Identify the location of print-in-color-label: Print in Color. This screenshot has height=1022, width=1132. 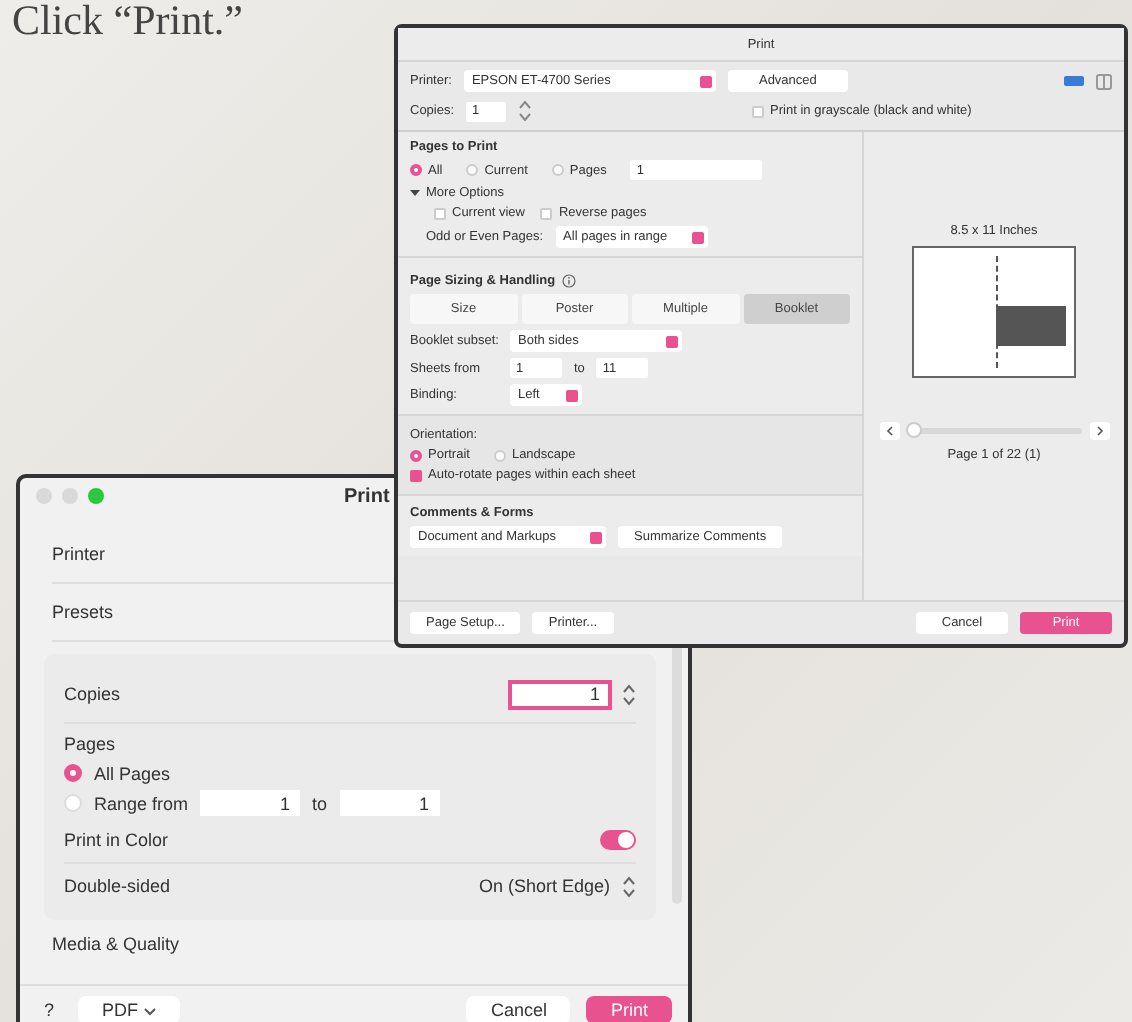
(116, 840).